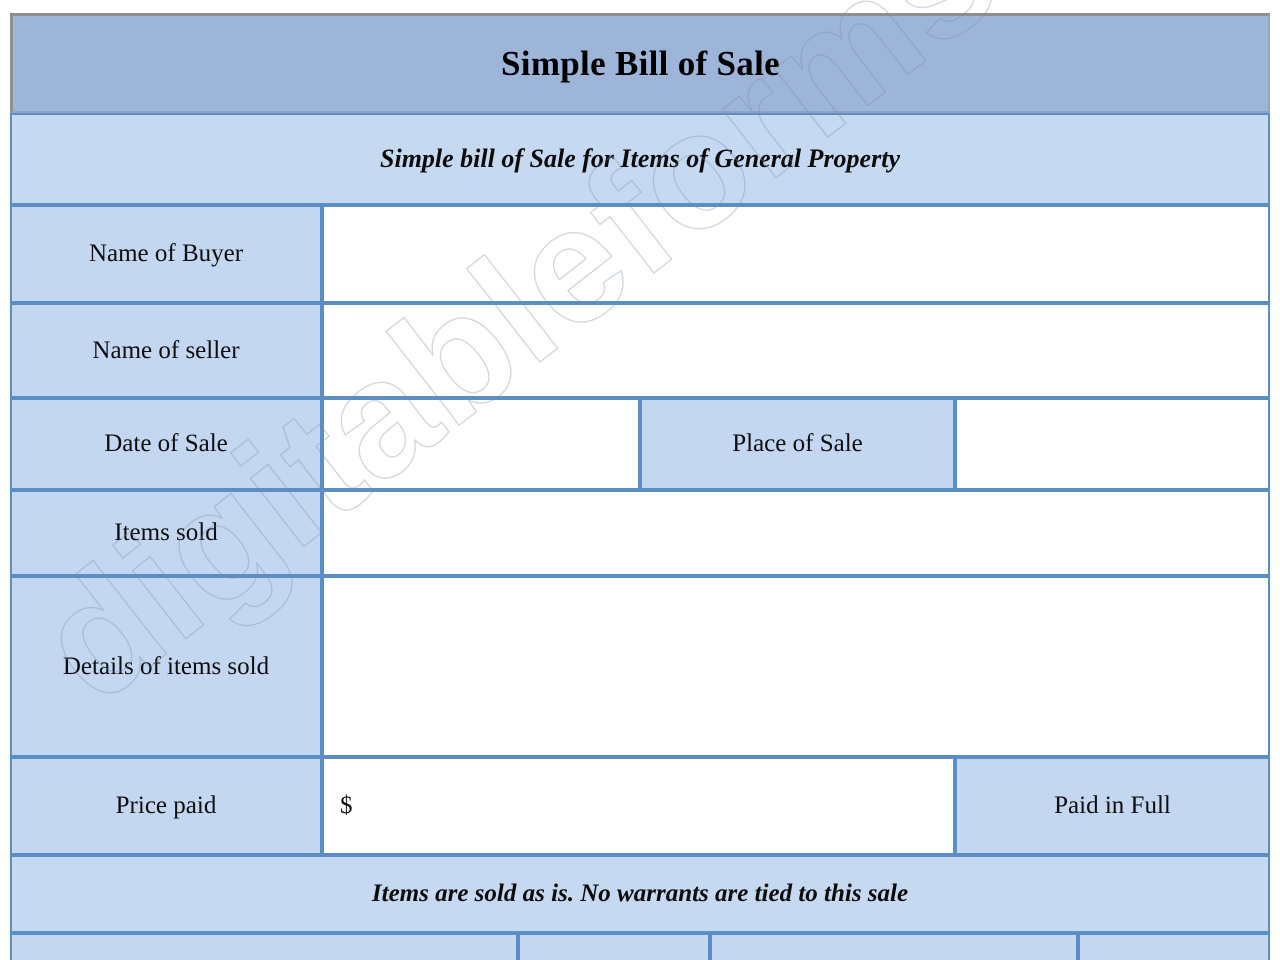 Image resolution: width=1280 pixels, height=960 pixels. I want to click on label-place-of-sale: Place of Sale, so click(797, 444).